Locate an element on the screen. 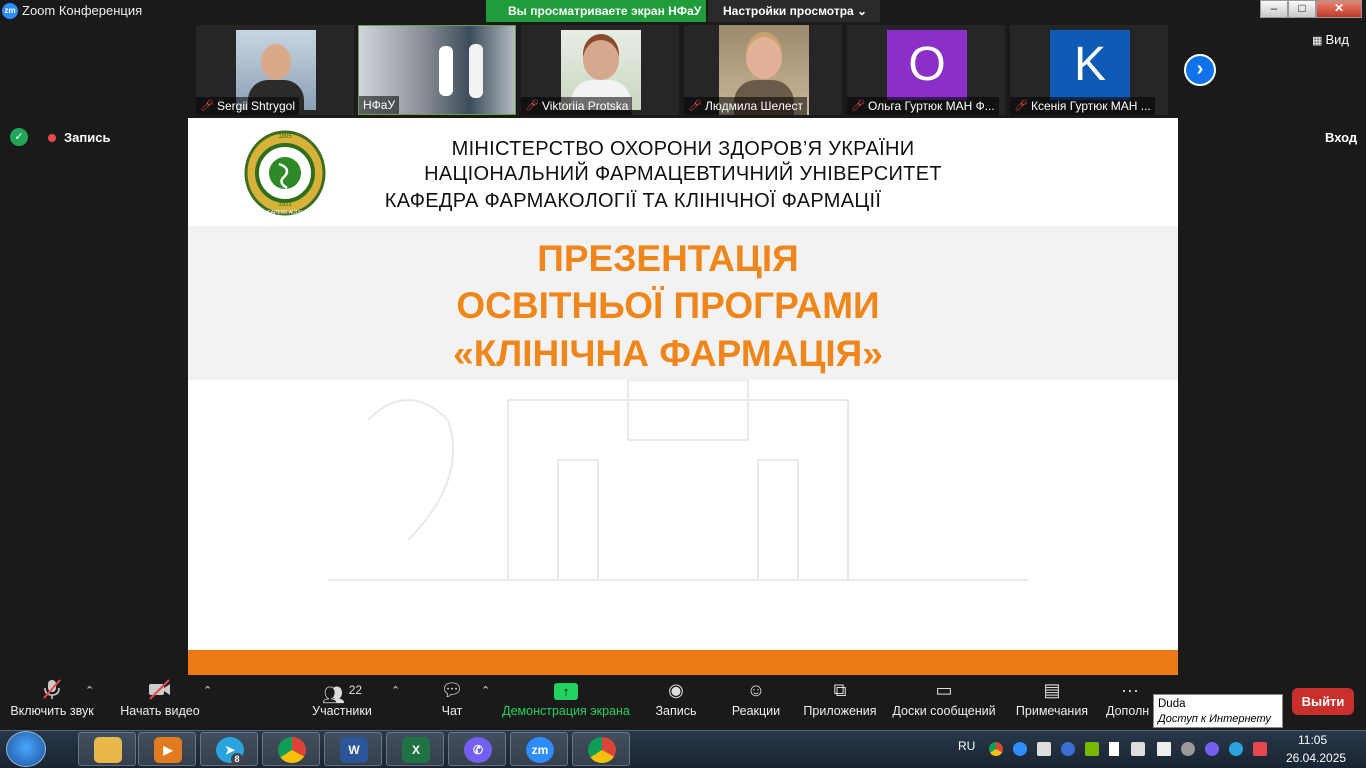 The height and width of the screenshot is (768, 1366). viber-icon: ✆ is located at coordinates (478, 750).